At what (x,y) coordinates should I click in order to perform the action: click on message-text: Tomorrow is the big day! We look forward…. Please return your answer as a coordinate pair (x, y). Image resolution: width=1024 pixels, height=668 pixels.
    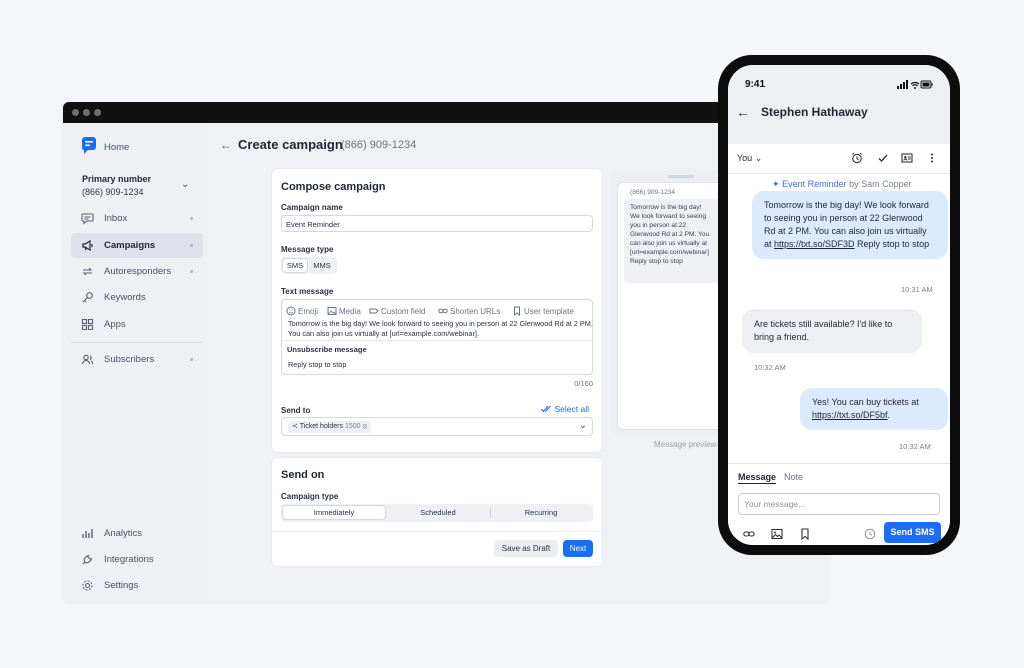
    Looking at the image, I should click on (440, 328).